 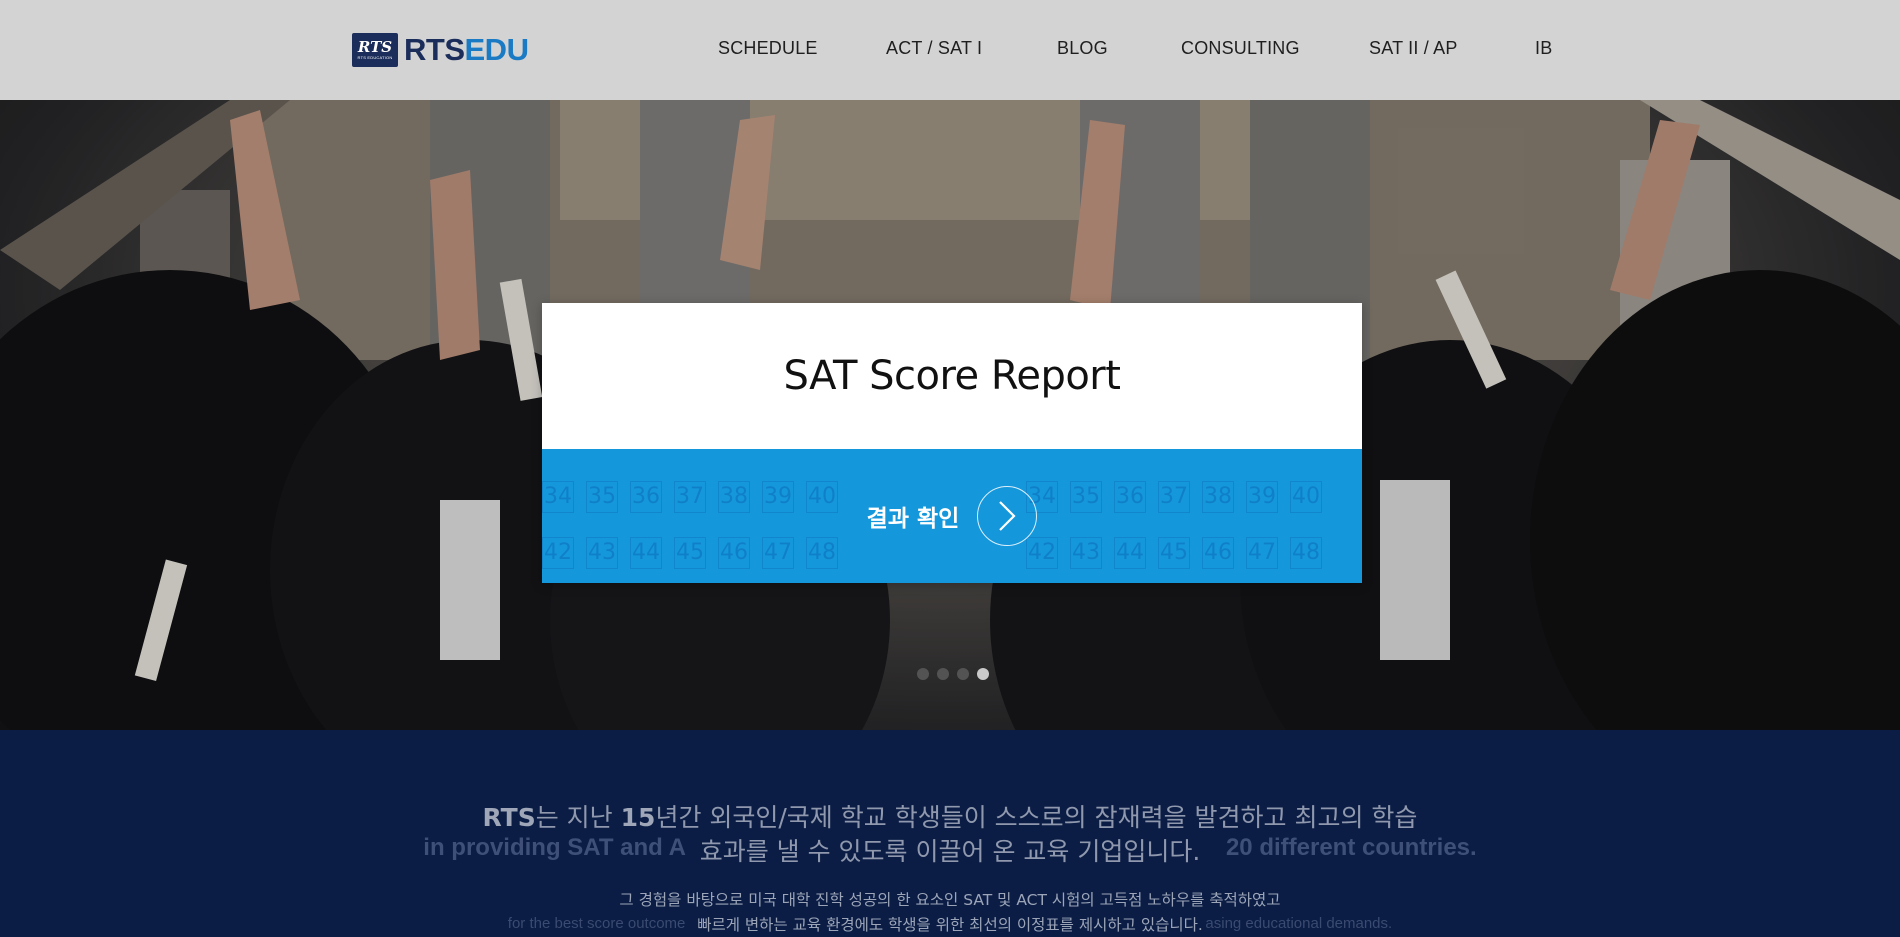 What do you see at coordinates (913, 519) in the screenshot?
I see `check-results-label: 결과 확인` at bounding box center [913, 519].